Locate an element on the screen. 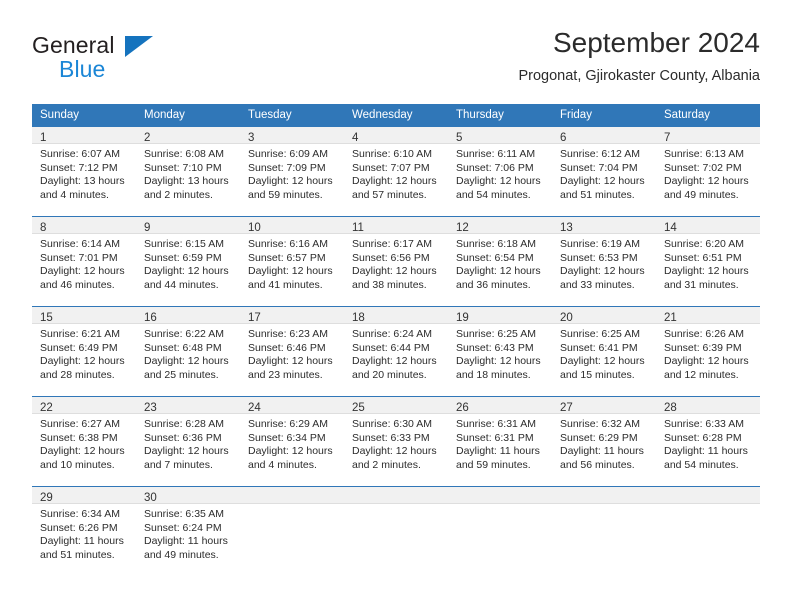  day-number-band: 13 is located at coordinates (604, 225).